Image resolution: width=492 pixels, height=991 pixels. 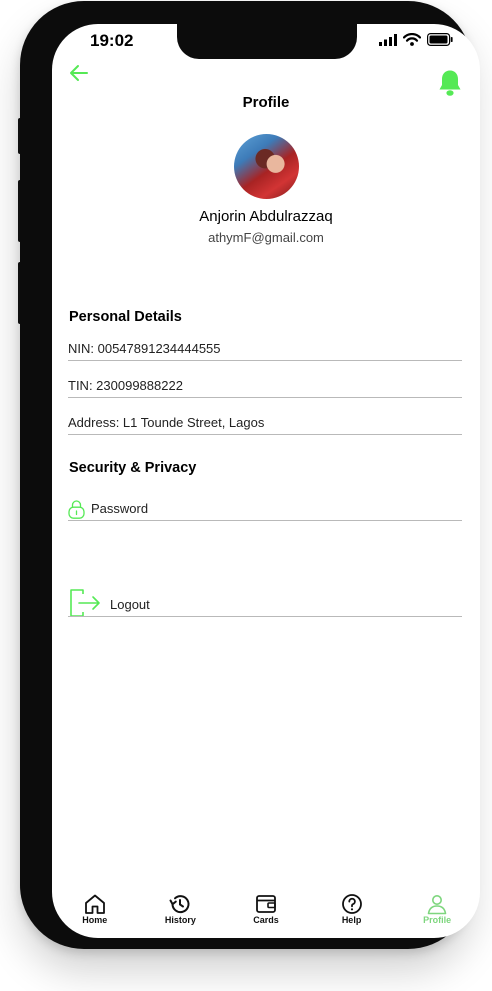 I want to click on security-privacy-heading: Security & Privacy, so click(x=133, y=468).